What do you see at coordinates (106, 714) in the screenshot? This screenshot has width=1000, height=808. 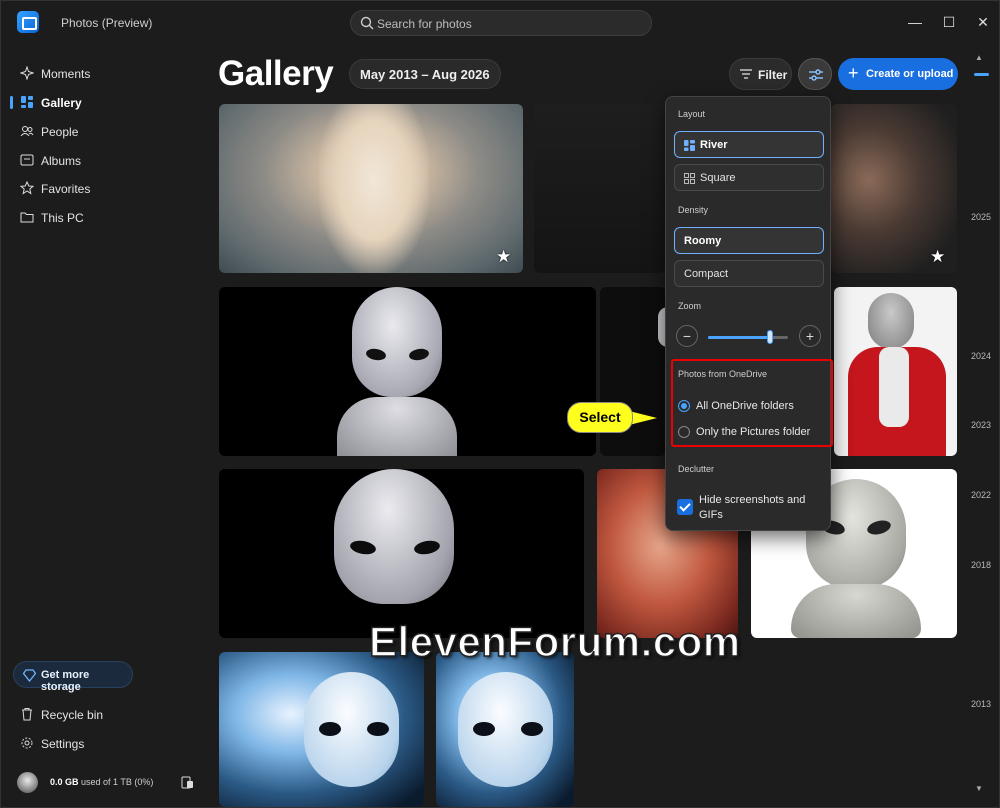 I see `sidebar-item-recycle-bin: Recycle bin` at bounding box center [106, 714].